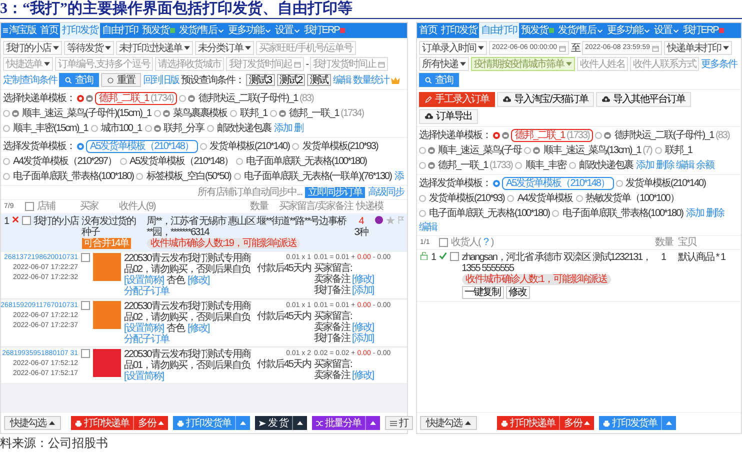  I want to click on input-field: 收件人联系方式, so click(664, 64).